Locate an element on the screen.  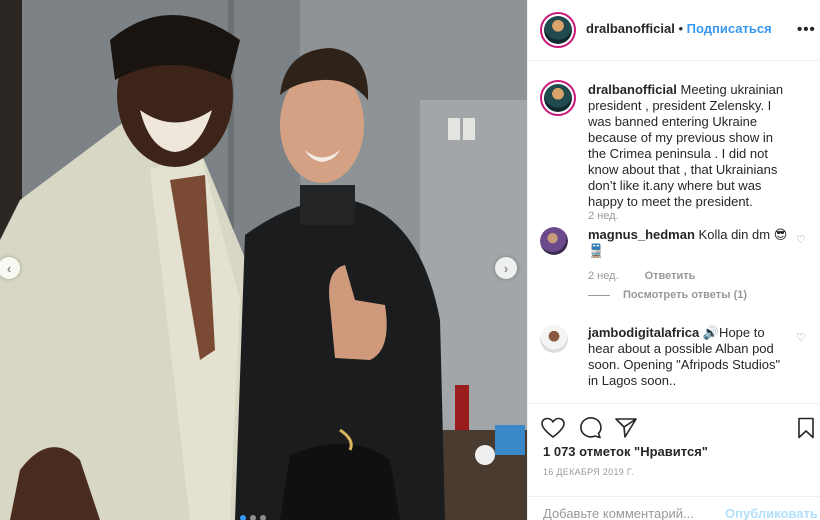
view-replies-label: Посмотреть ответы (1) is located at coordinates (685, 295).